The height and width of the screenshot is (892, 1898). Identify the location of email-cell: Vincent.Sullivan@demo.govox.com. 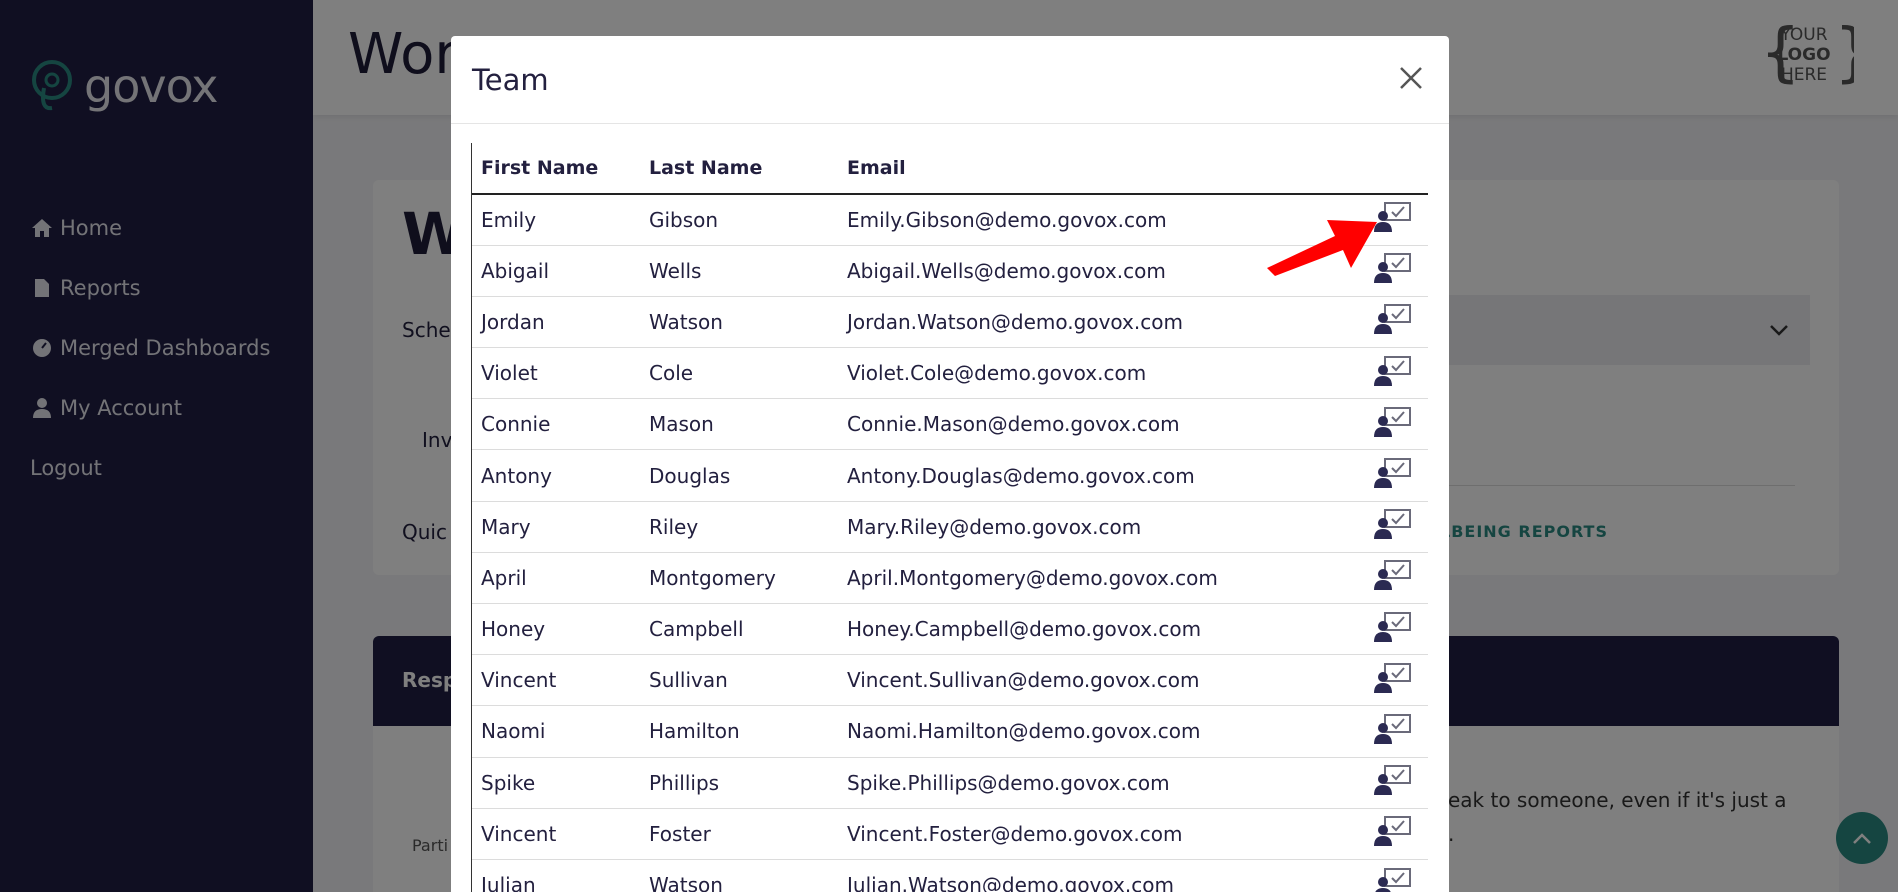
(1098, 680).